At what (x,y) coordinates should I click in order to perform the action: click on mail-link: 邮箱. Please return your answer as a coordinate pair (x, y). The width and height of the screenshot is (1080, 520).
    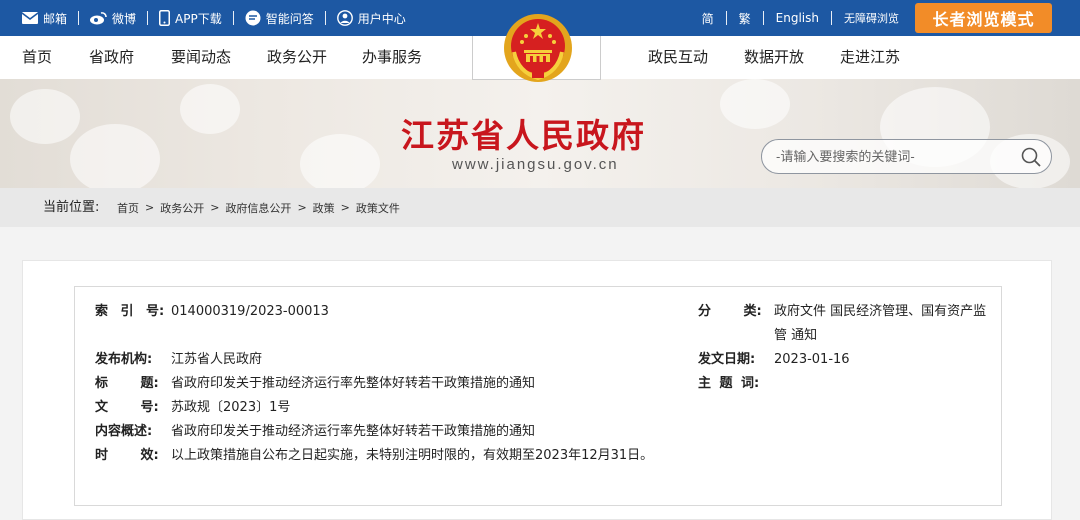
    Looking at the image, I should click on (44, 18).